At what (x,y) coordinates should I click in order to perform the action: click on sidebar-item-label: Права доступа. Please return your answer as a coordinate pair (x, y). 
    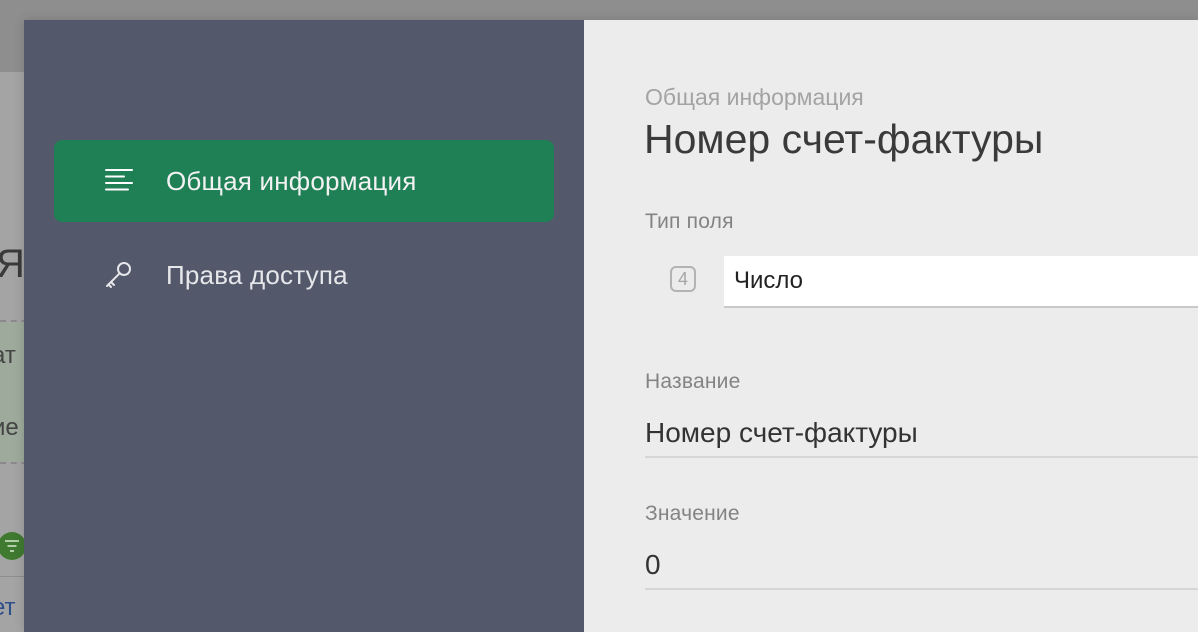
    Looking at the image, I should click on (257, 274).